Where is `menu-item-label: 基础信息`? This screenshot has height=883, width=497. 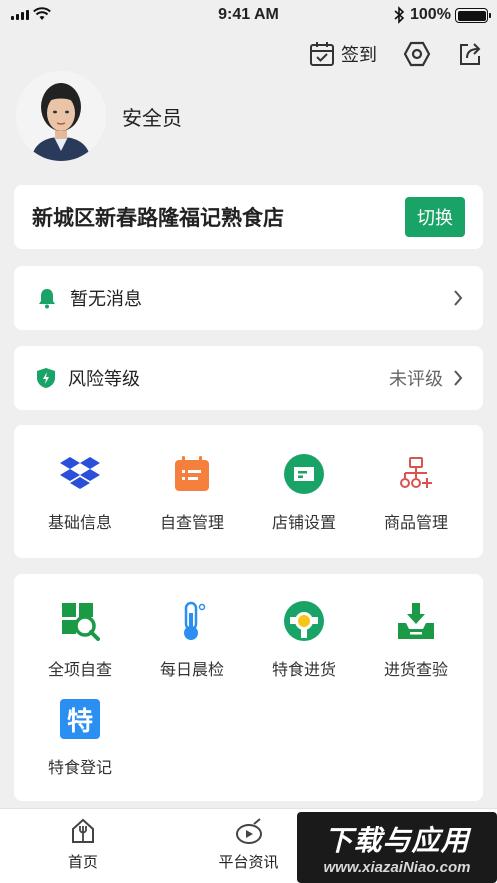
menu-item-label: 基础信息 is located at coordinates (79, 523).